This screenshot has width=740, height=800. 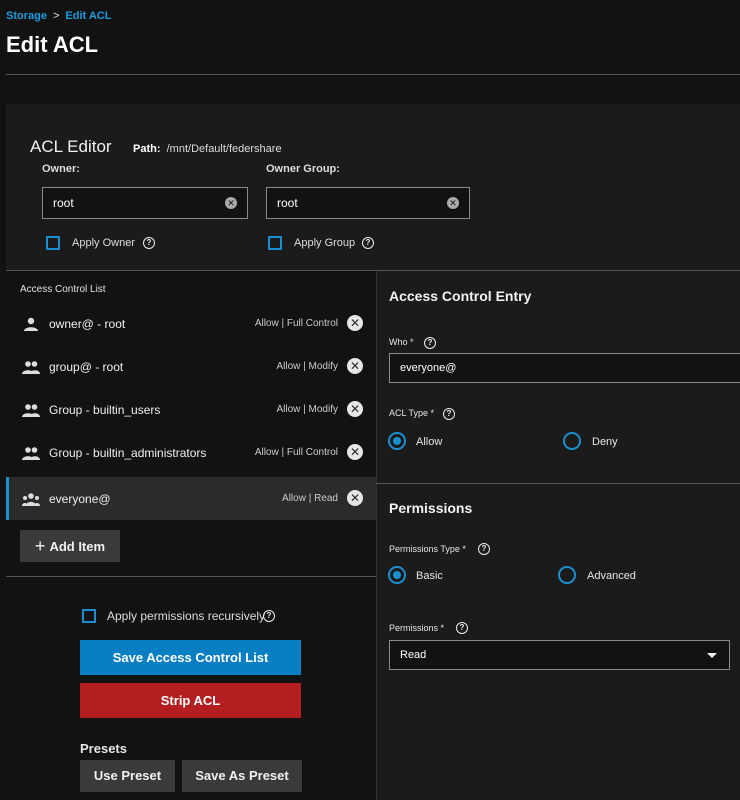 What do you see at coordinates (310, 498) in the screenshot?
I see `acl-item-permission: Allow | Read` at bounding box center [310, 498].